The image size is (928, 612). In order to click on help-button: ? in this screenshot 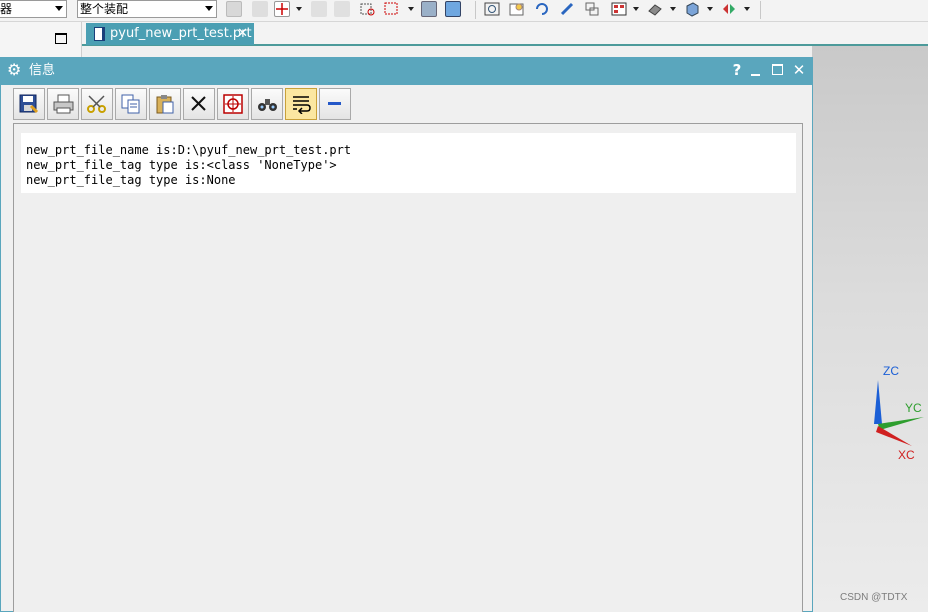, I will do `click(737, 70)`.